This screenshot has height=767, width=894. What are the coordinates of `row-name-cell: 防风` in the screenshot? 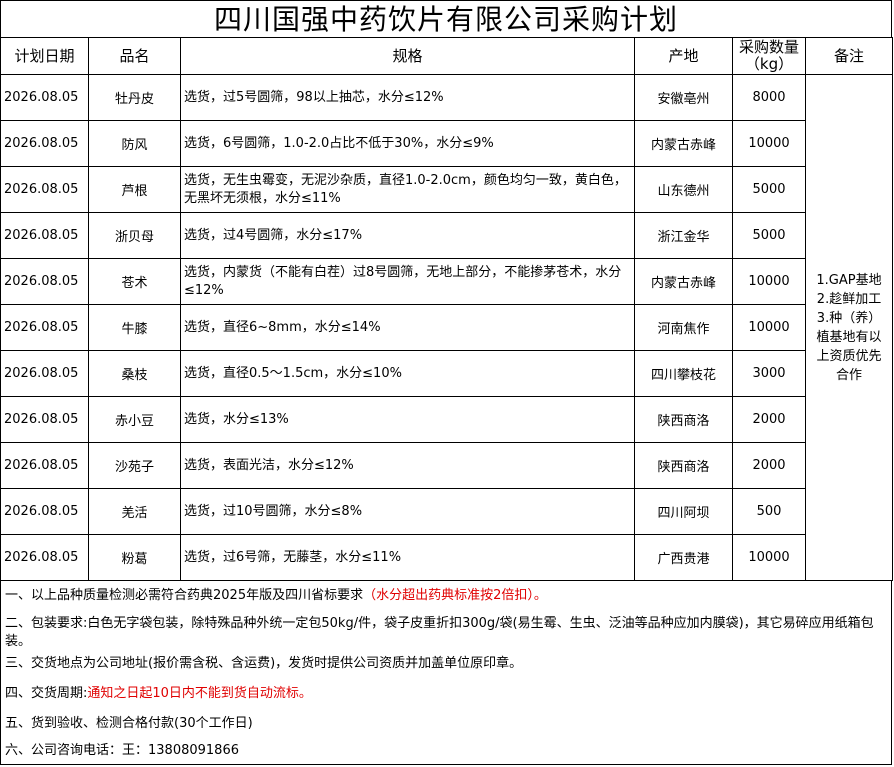 It's located at (134, 143).